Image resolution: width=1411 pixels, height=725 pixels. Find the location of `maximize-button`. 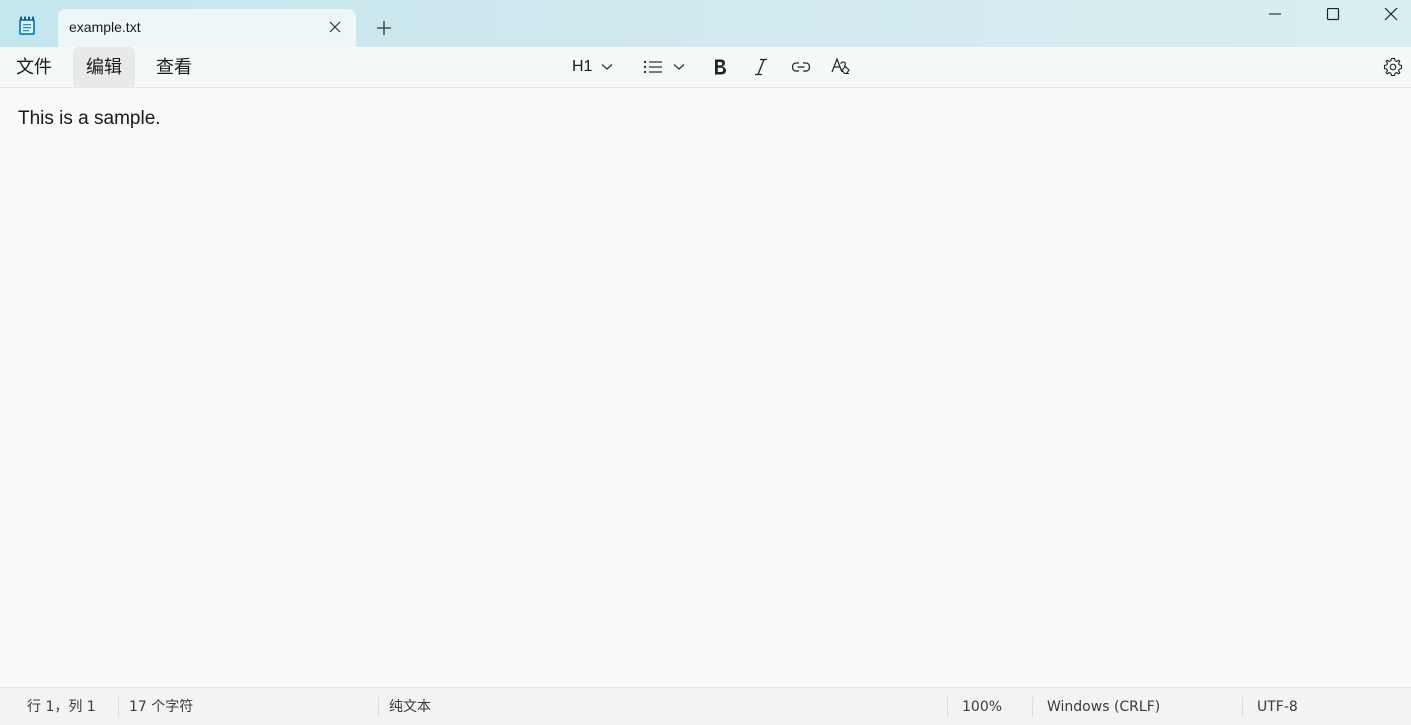

maximize-button is located at coordinates (1333, 15).